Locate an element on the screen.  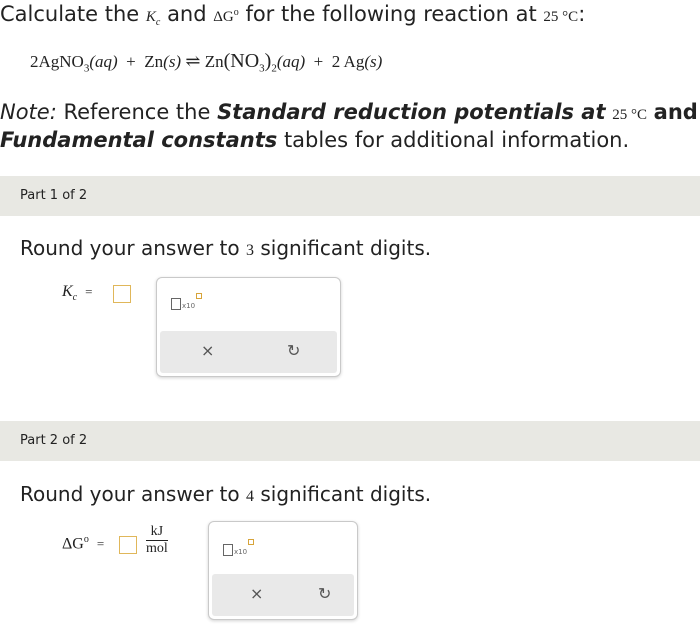
kc-answer-input is located at coordinates (122, 294).